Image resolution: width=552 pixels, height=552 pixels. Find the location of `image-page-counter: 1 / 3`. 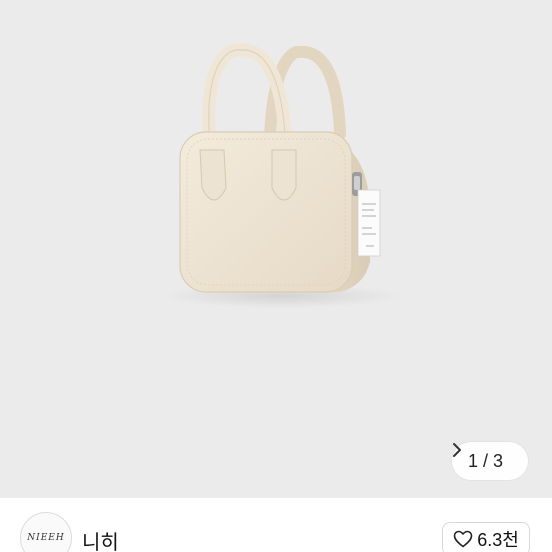

image-page-counter: 1 / 3 is located at coordinates (490, 461).